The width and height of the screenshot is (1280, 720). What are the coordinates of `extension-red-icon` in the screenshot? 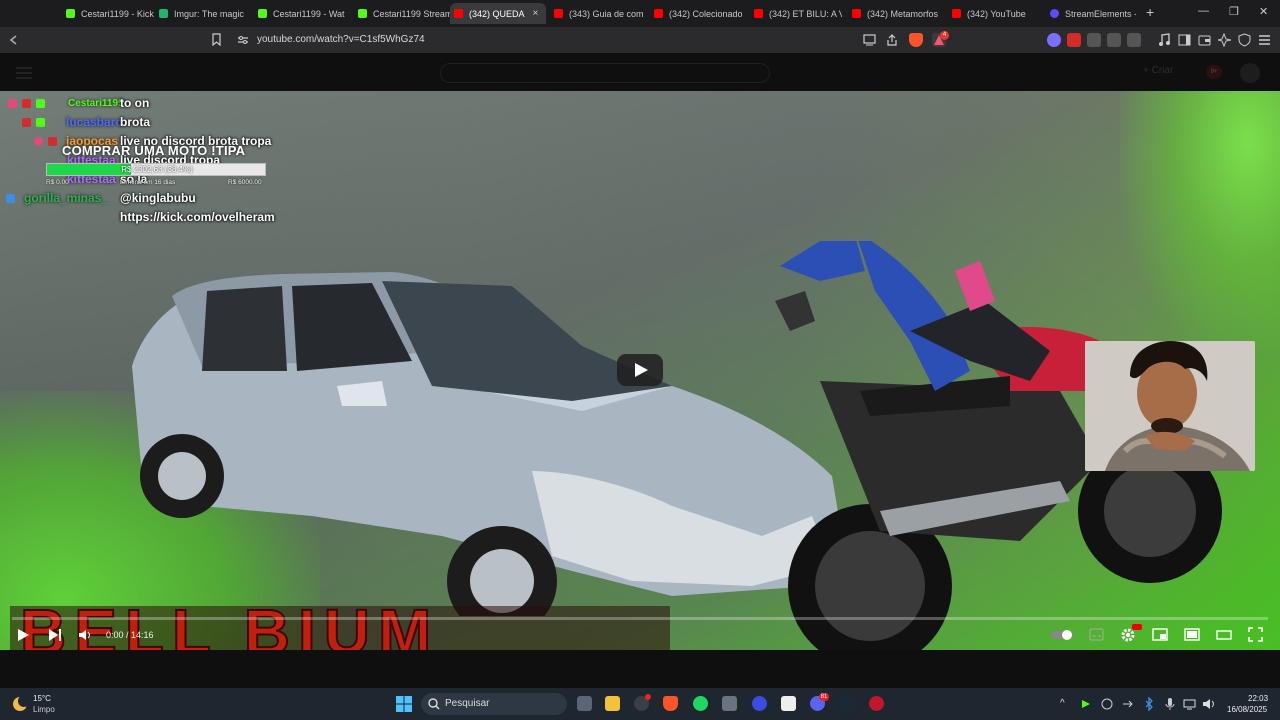 It's located at (1074, 40).